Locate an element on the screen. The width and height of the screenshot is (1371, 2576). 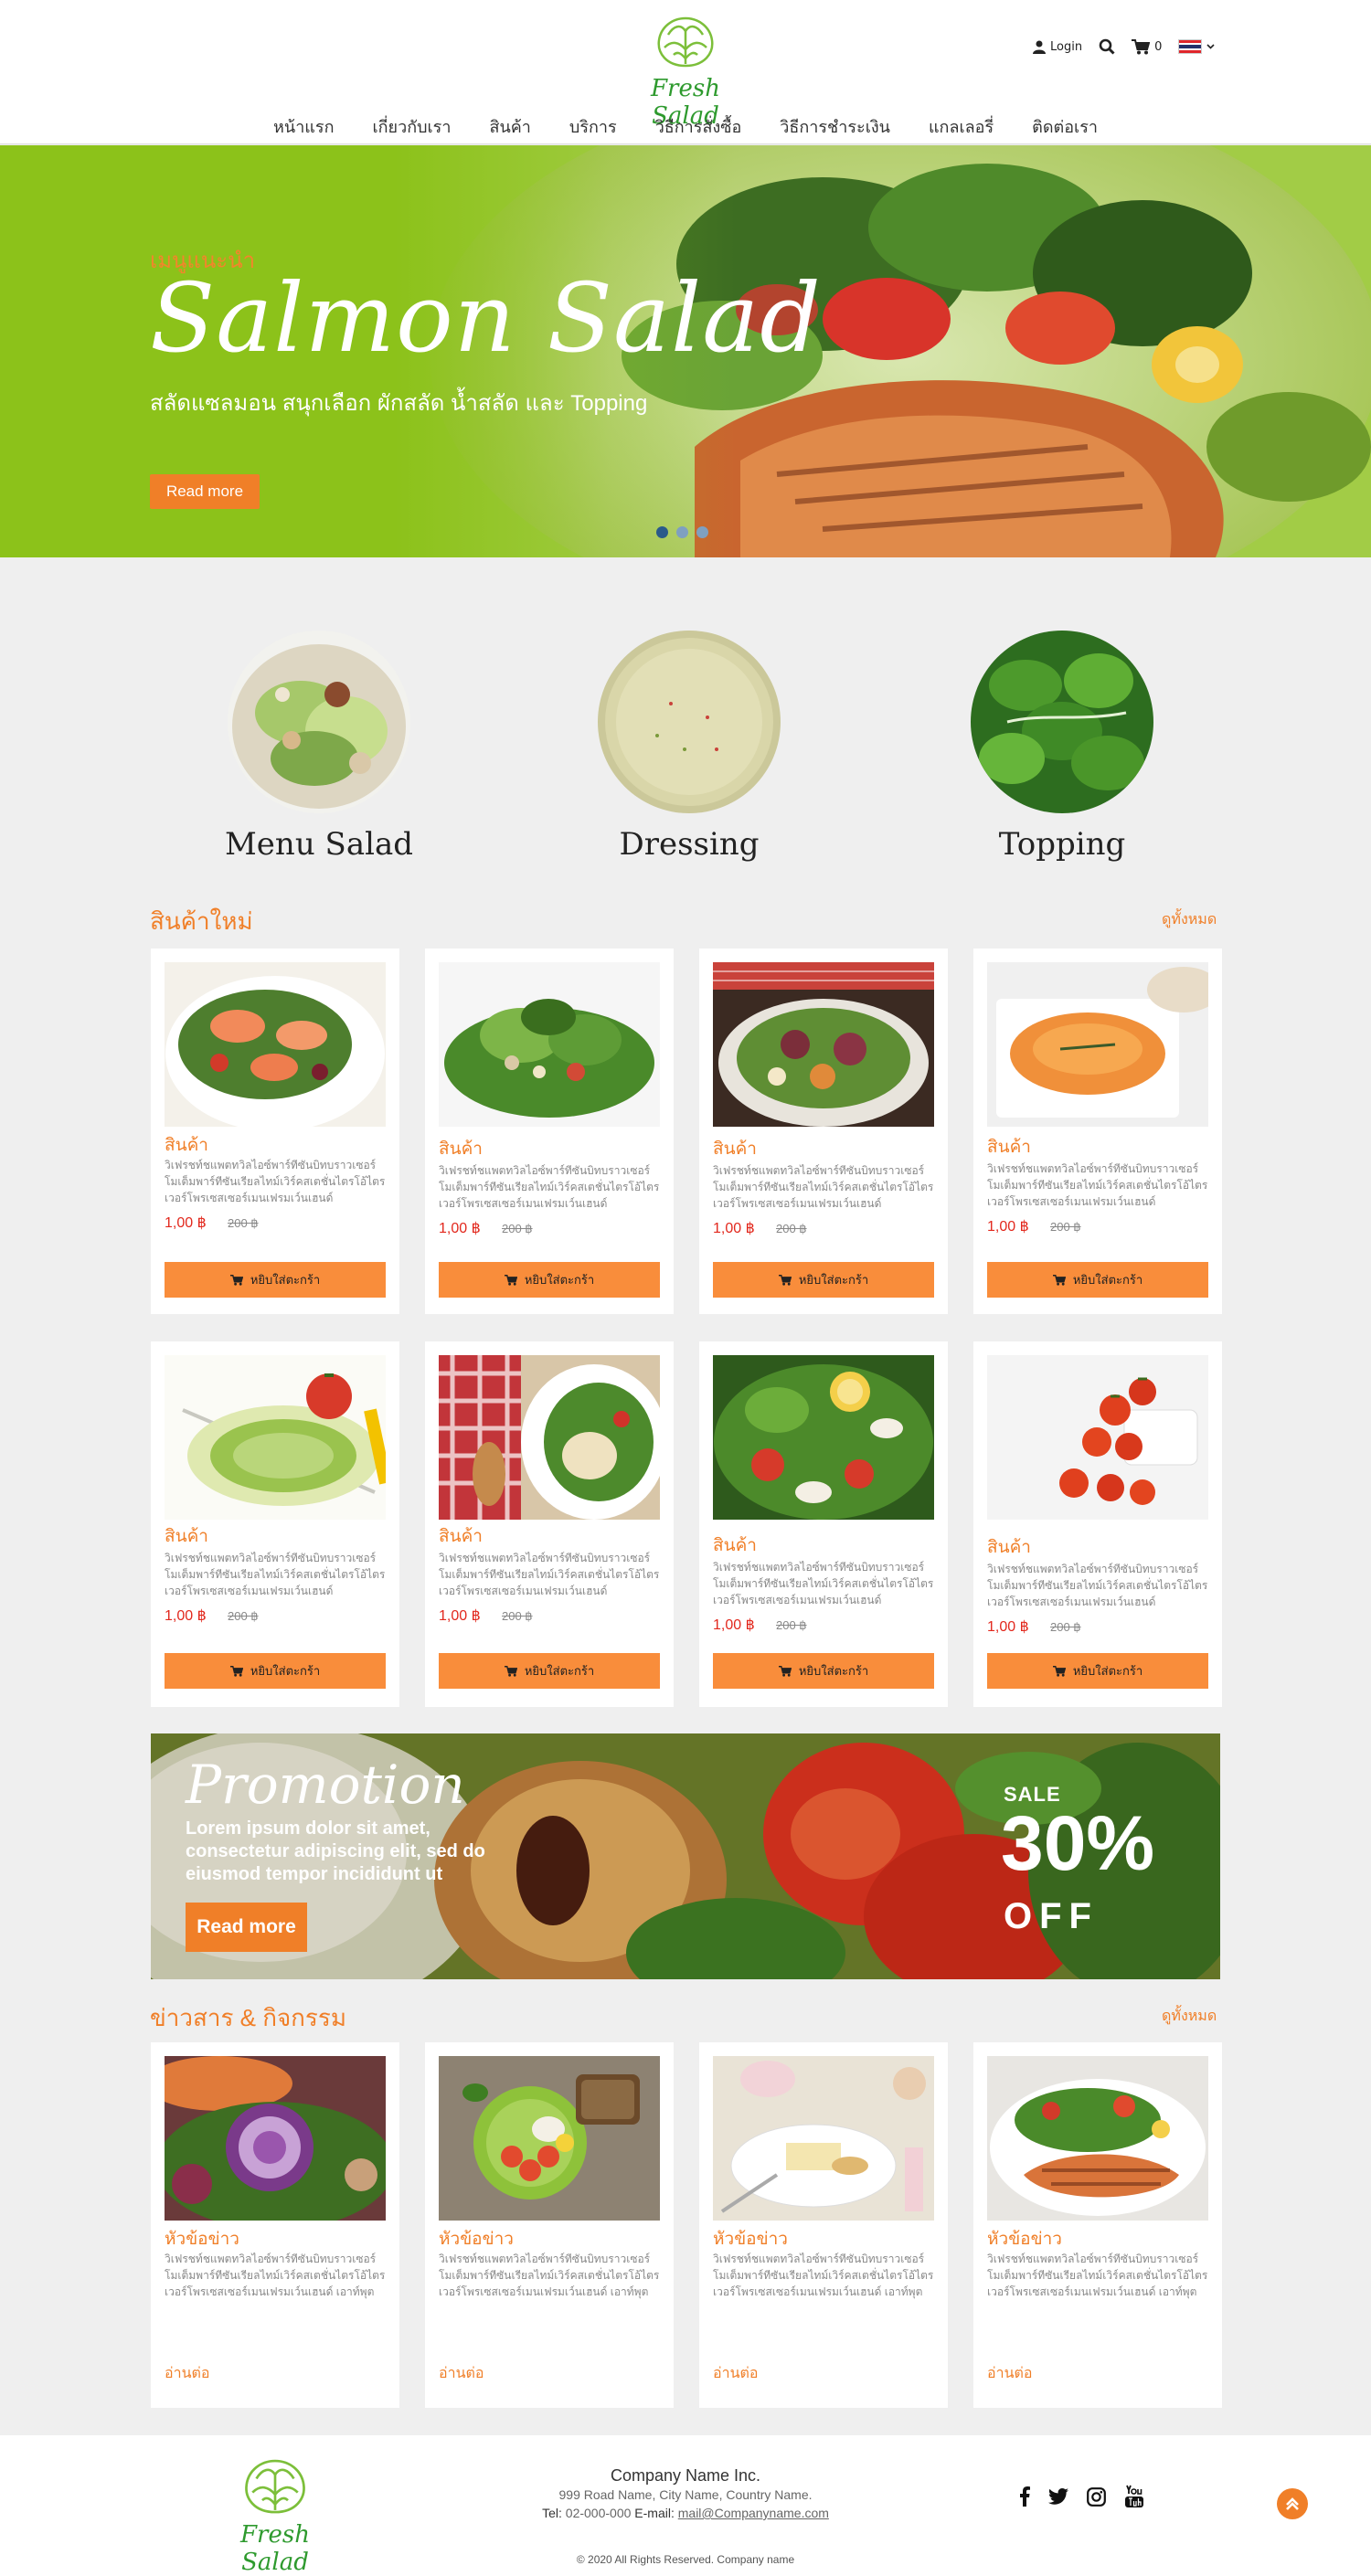
fig-salad-image is located at coordinates (823, 1044).